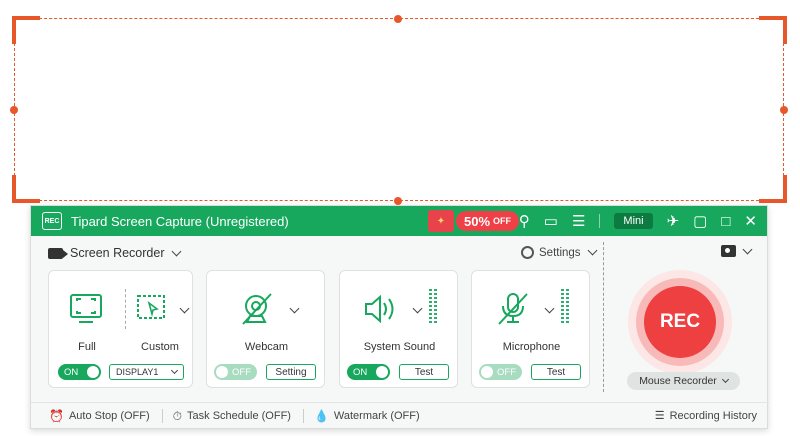 The width and height of the screenshot is (800, 436). I want to click on system-volume-meter, so click(433, 307).